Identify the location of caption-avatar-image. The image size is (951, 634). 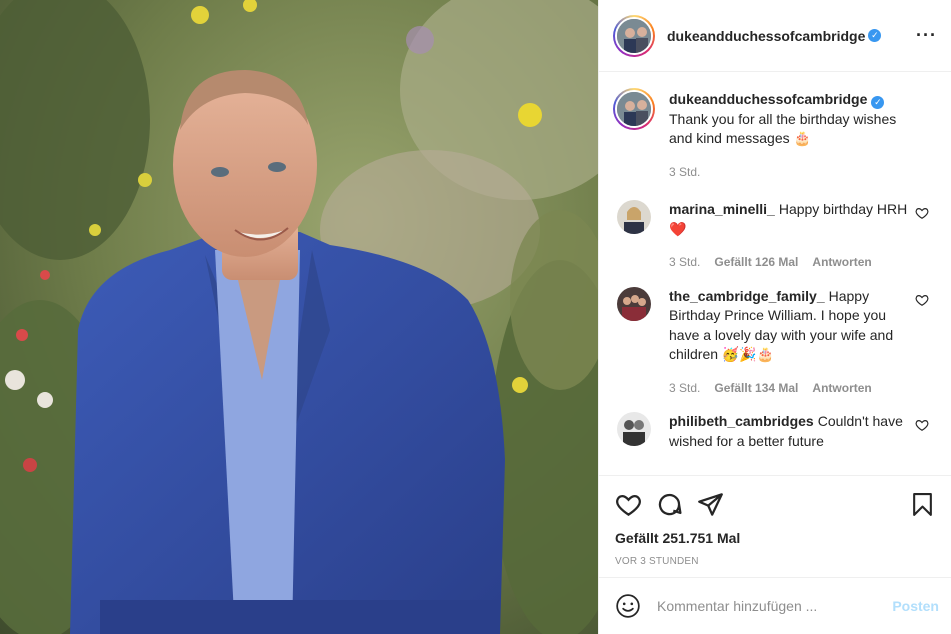
(634, 109).